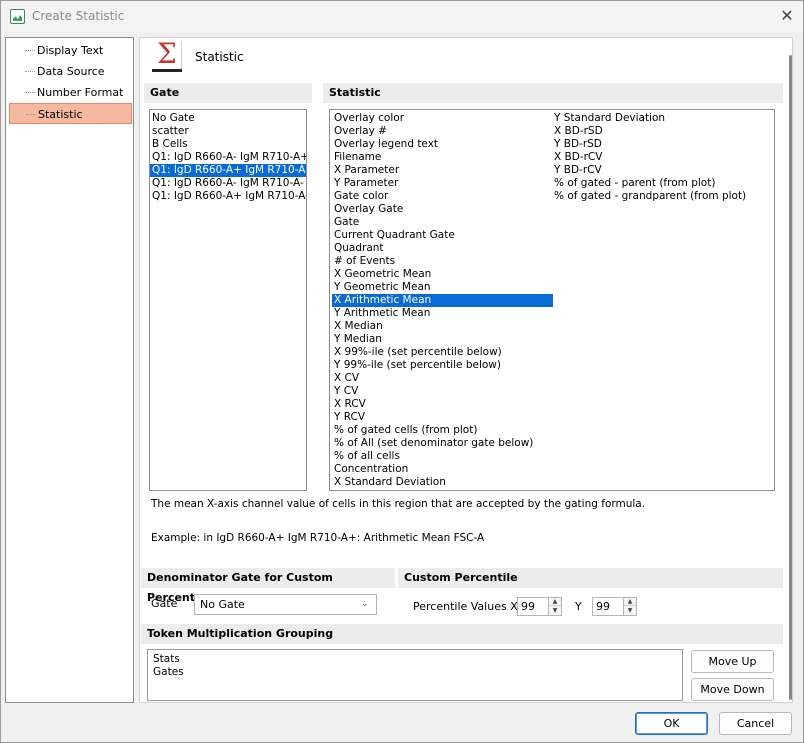 The image size is (804, 743). I want to click on app-chart-icon, so click(17, 16).